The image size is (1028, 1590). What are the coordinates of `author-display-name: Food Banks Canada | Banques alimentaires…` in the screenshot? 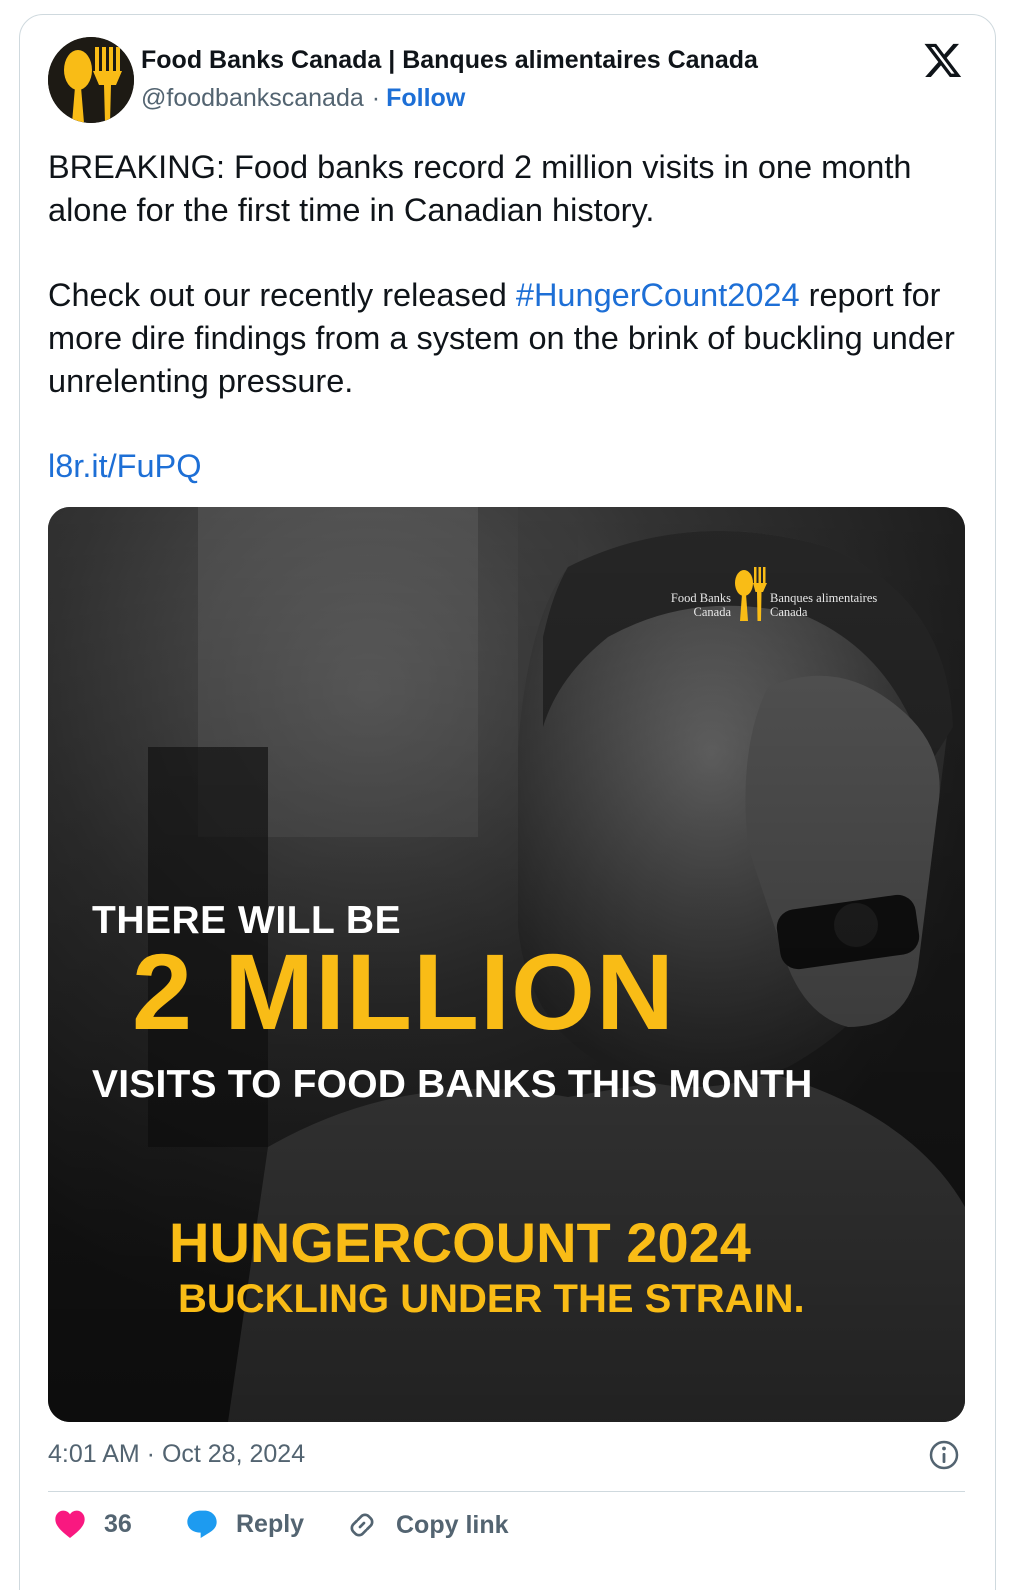 It's located at (449, 60).